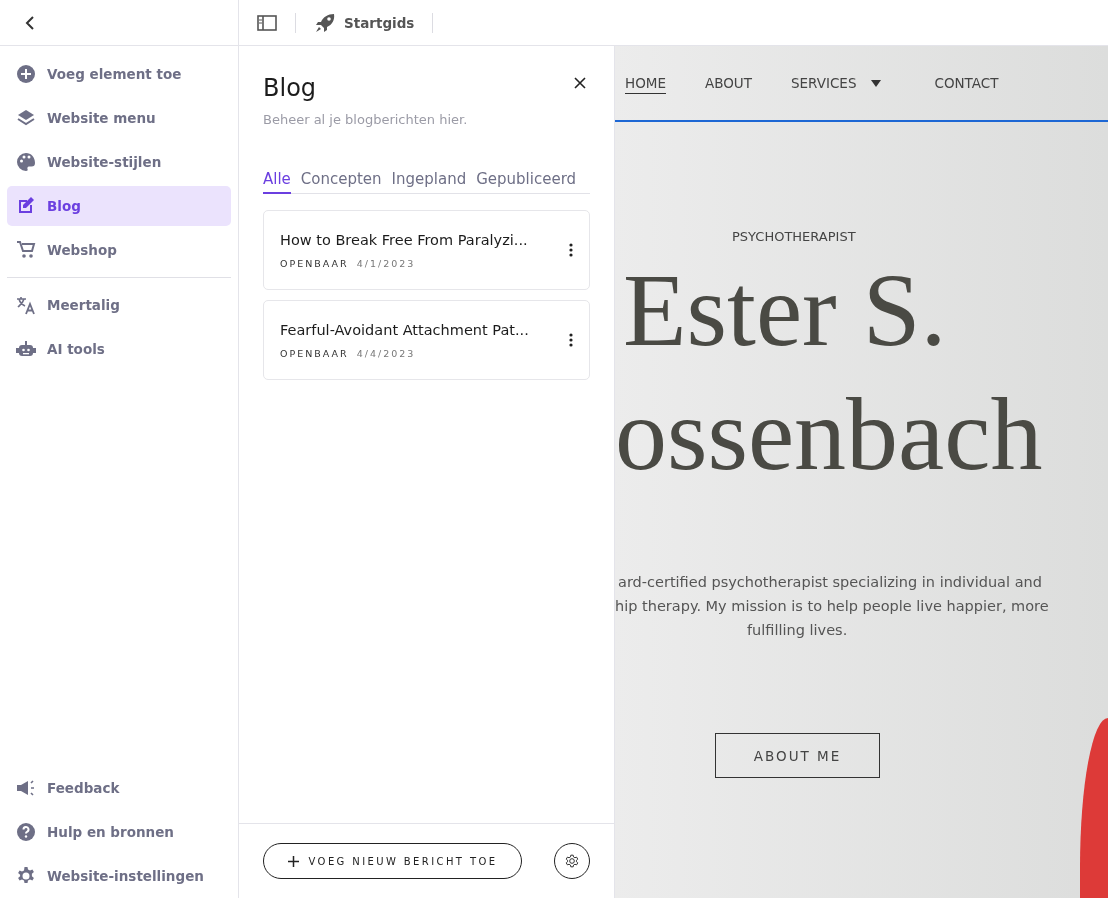  What do you see at coordinates (824, 84) in the screenshot?
I see `site-nav-link: SERVICES` at bounding box center [824, 84].